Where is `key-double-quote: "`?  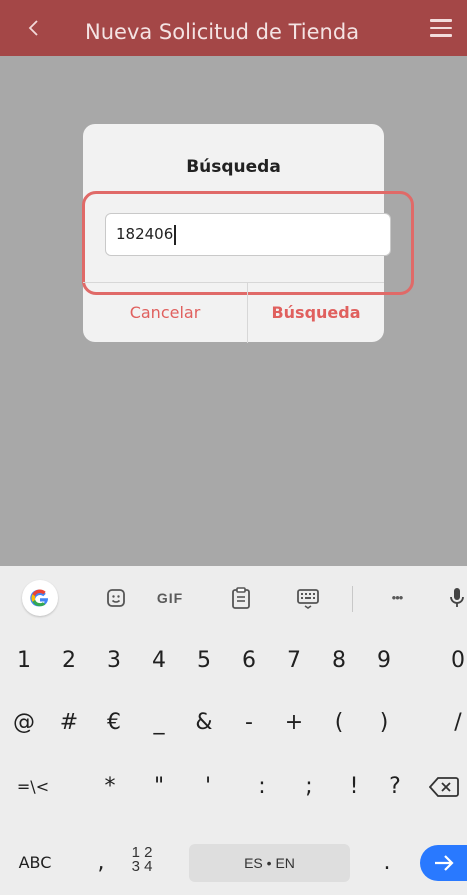
key-double-quote: " is located at coordinates (159, 787).